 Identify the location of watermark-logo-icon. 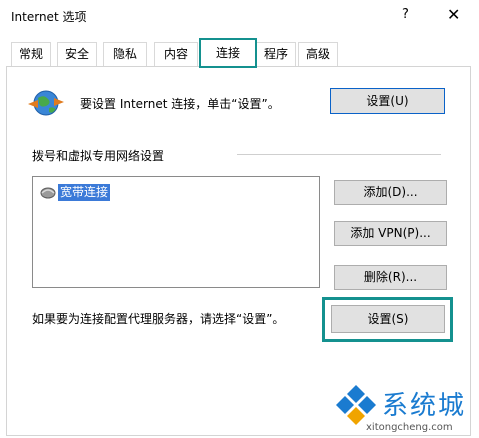
(356, 405).